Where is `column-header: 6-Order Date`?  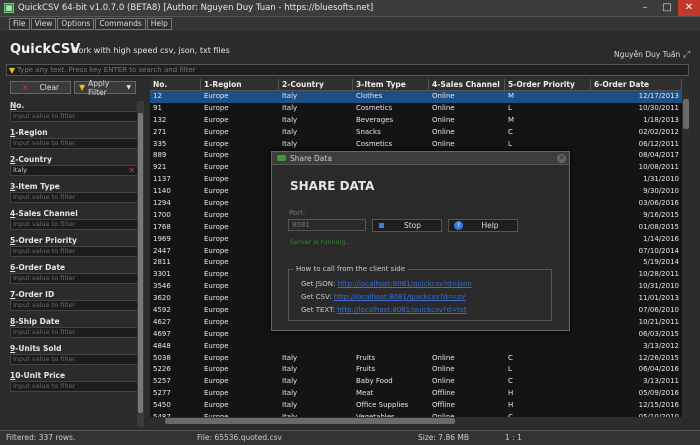 column-header: 6-Order Date is located at coordinates (636, 84).